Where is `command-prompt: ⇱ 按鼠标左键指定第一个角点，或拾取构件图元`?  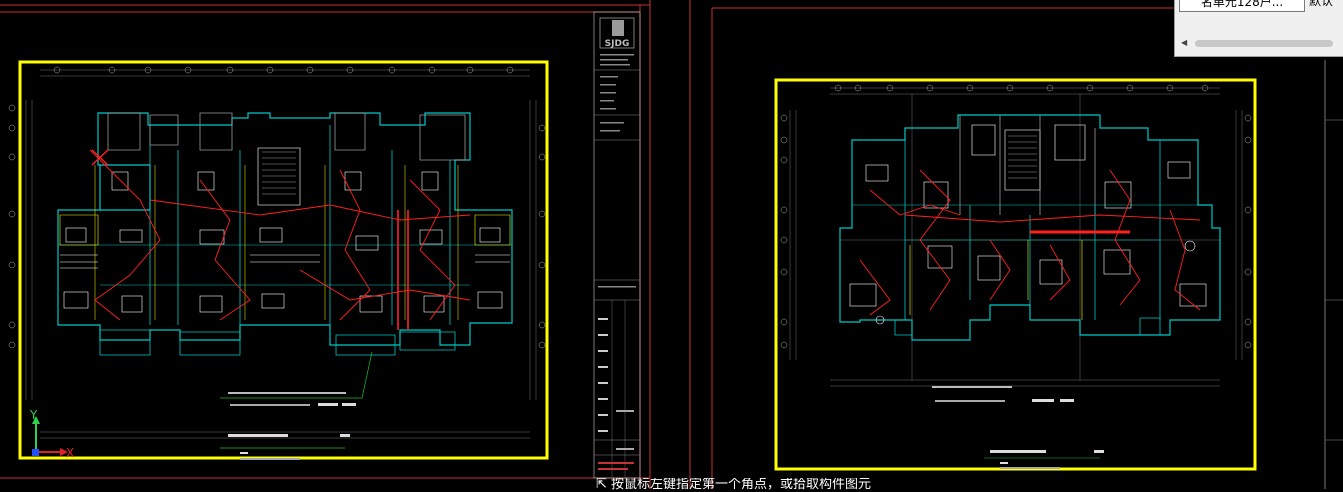
command-prompt: ⇱ 按鼠标左键指定第一个角点，或拾取构件图元 is located at coordinates (796, 485).